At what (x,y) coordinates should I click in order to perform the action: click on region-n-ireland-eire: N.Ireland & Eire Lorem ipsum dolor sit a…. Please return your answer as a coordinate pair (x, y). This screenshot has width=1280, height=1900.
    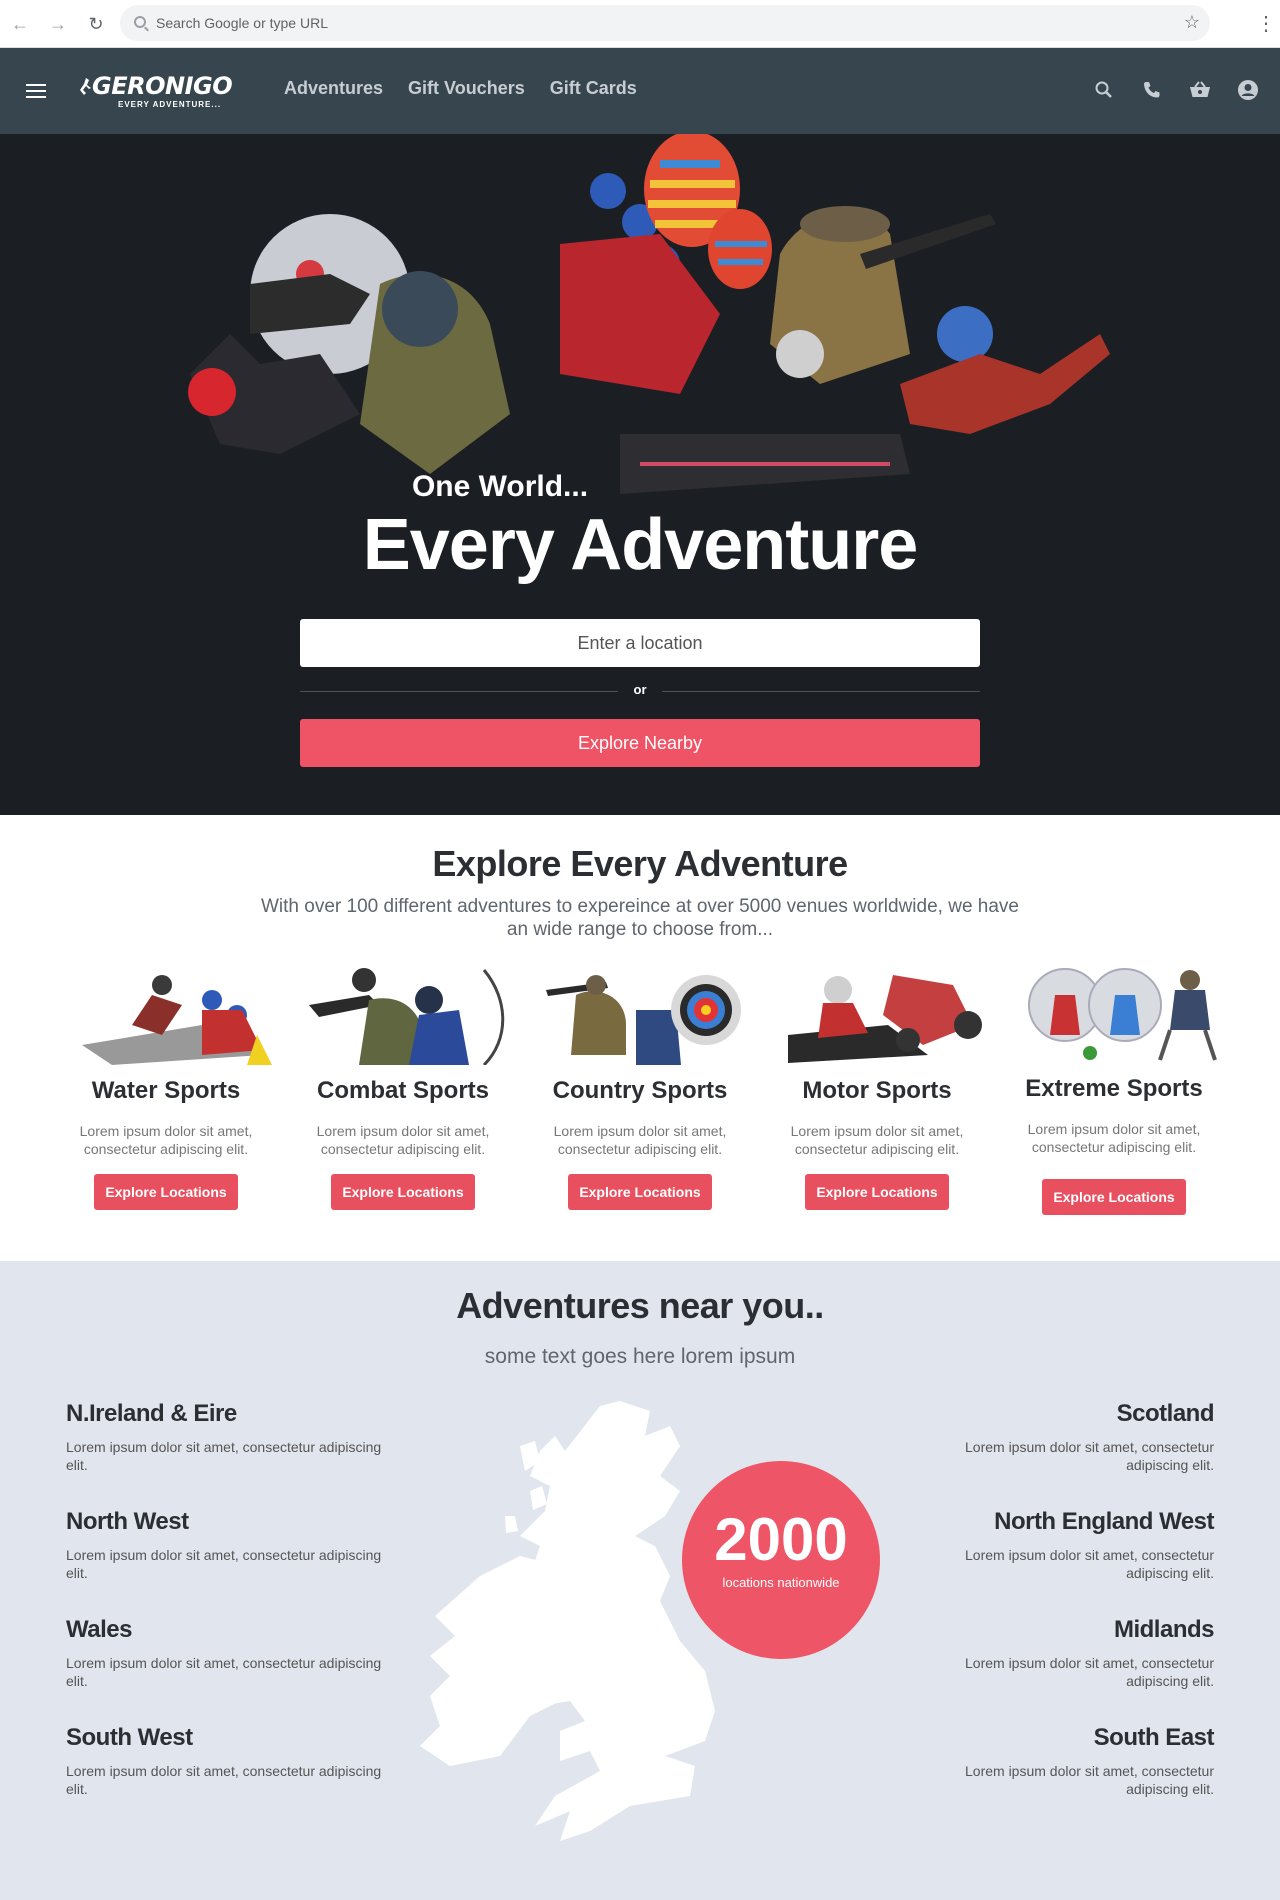
    Looking at the image, I should click on (226, 1437).